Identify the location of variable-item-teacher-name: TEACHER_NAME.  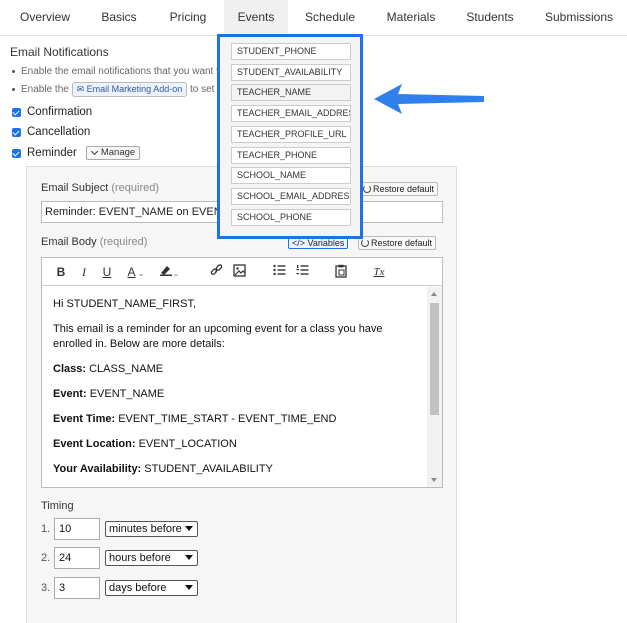
(291, 92).